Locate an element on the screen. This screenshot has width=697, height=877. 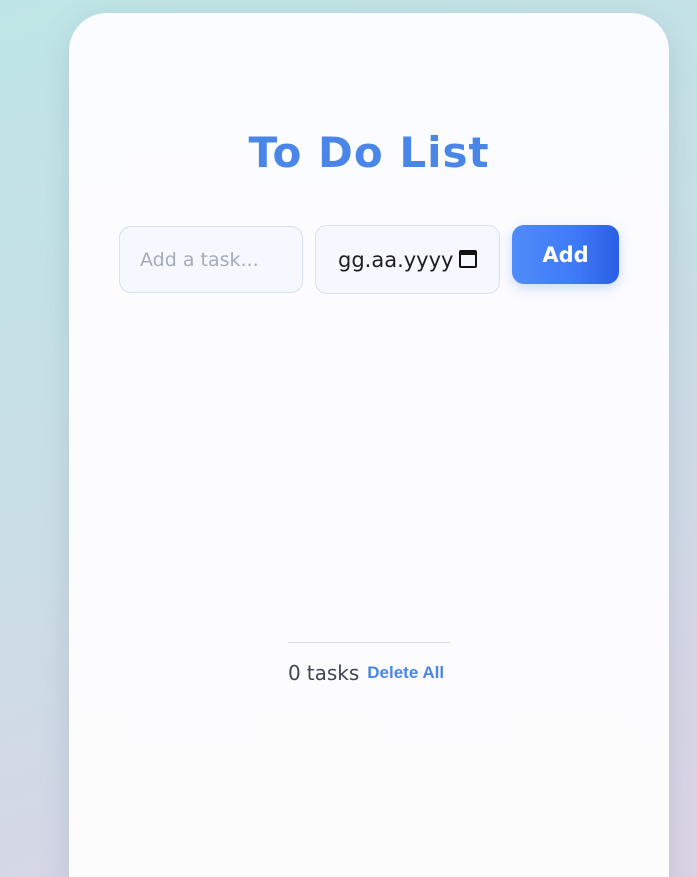
add-button: Add is located at coordinates (565, 254).